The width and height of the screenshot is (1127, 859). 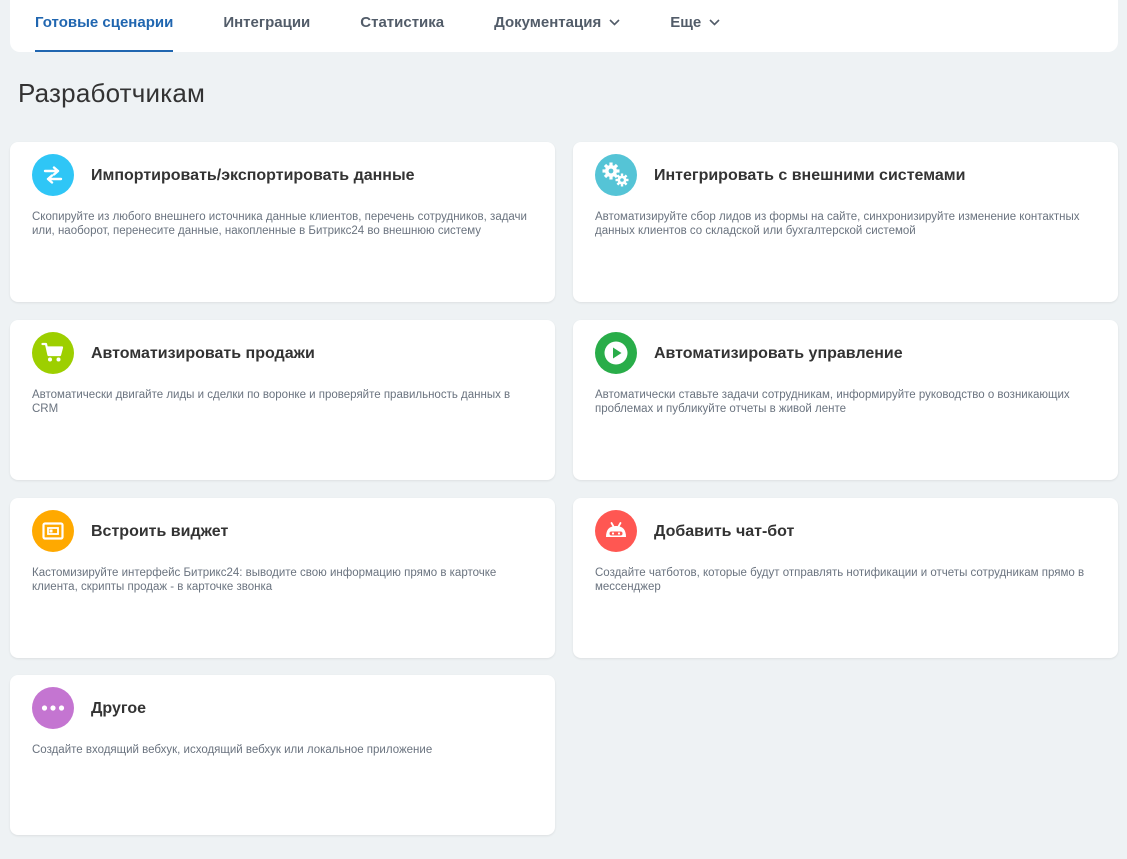 I want to click on card-title: Добавить чат-бот, so click(x=724, y=531).